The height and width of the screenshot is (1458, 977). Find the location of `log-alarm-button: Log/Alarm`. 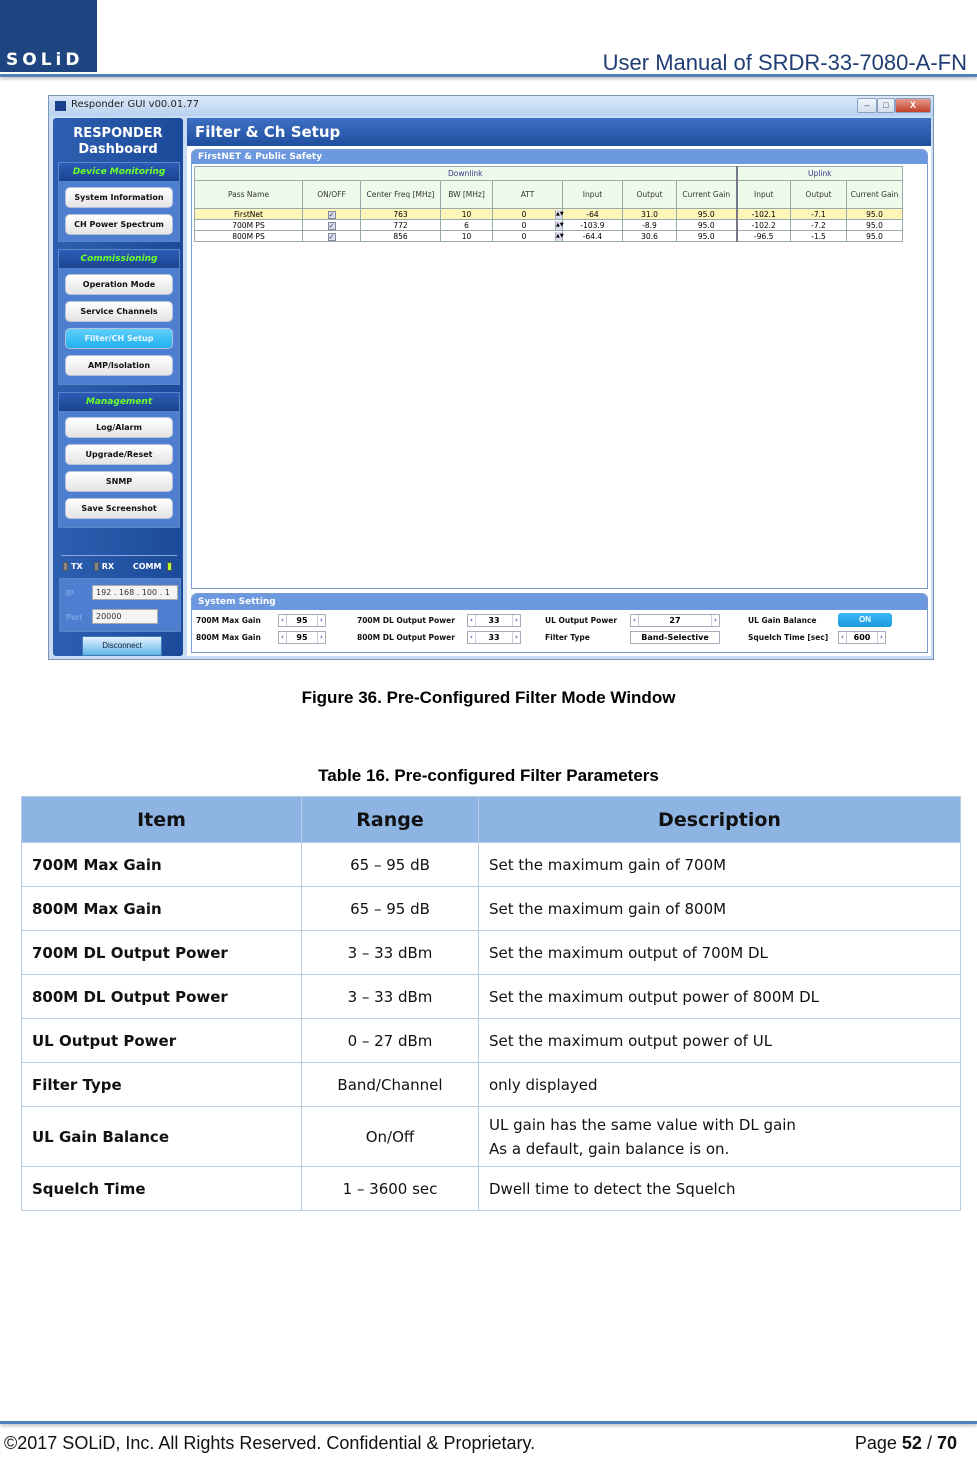

log-alarm-button: Log/Alarm is located at coordinates (119, 427).